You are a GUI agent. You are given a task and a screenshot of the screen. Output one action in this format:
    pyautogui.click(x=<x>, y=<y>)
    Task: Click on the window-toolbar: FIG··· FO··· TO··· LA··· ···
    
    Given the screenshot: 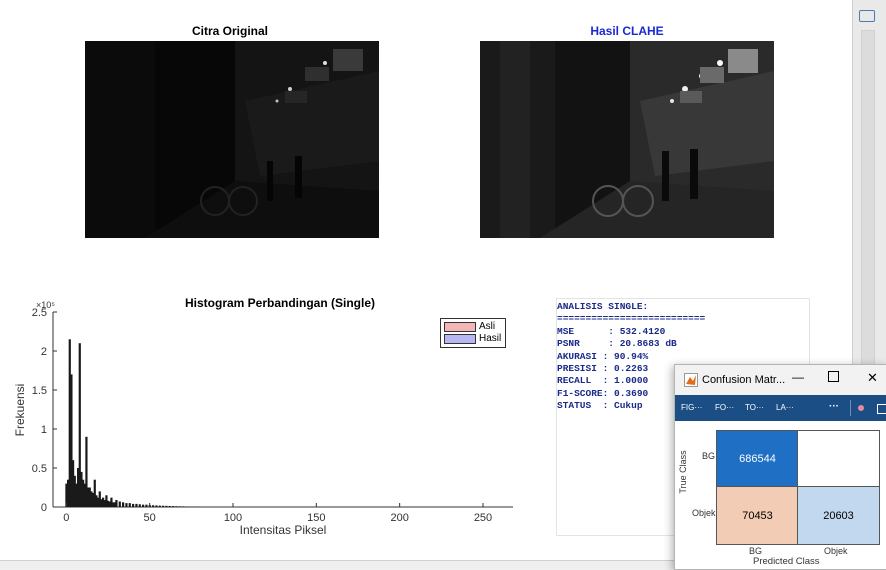 What is the action you would take?
    pyautogui.click(x=780, y=408)
    